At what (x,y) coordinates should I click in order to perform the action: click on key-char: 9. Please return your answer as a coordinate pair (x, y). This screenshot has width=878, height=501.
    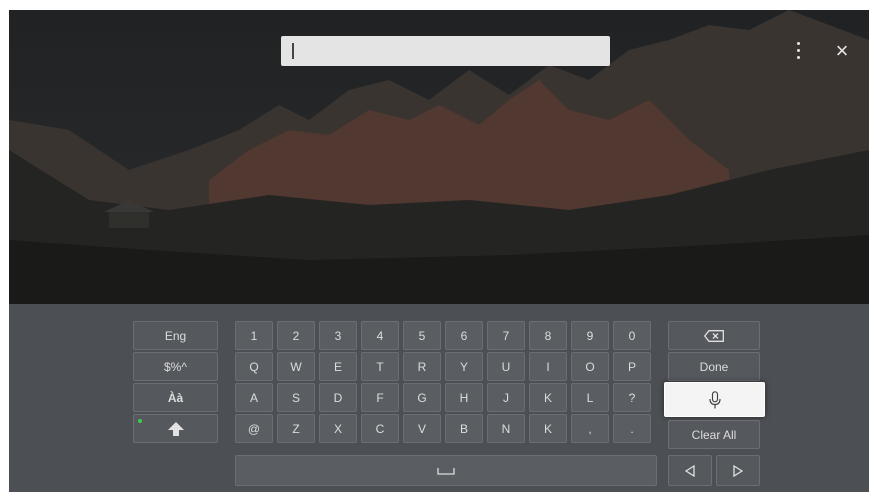
    Looking at the image, I should click on (590, 335).